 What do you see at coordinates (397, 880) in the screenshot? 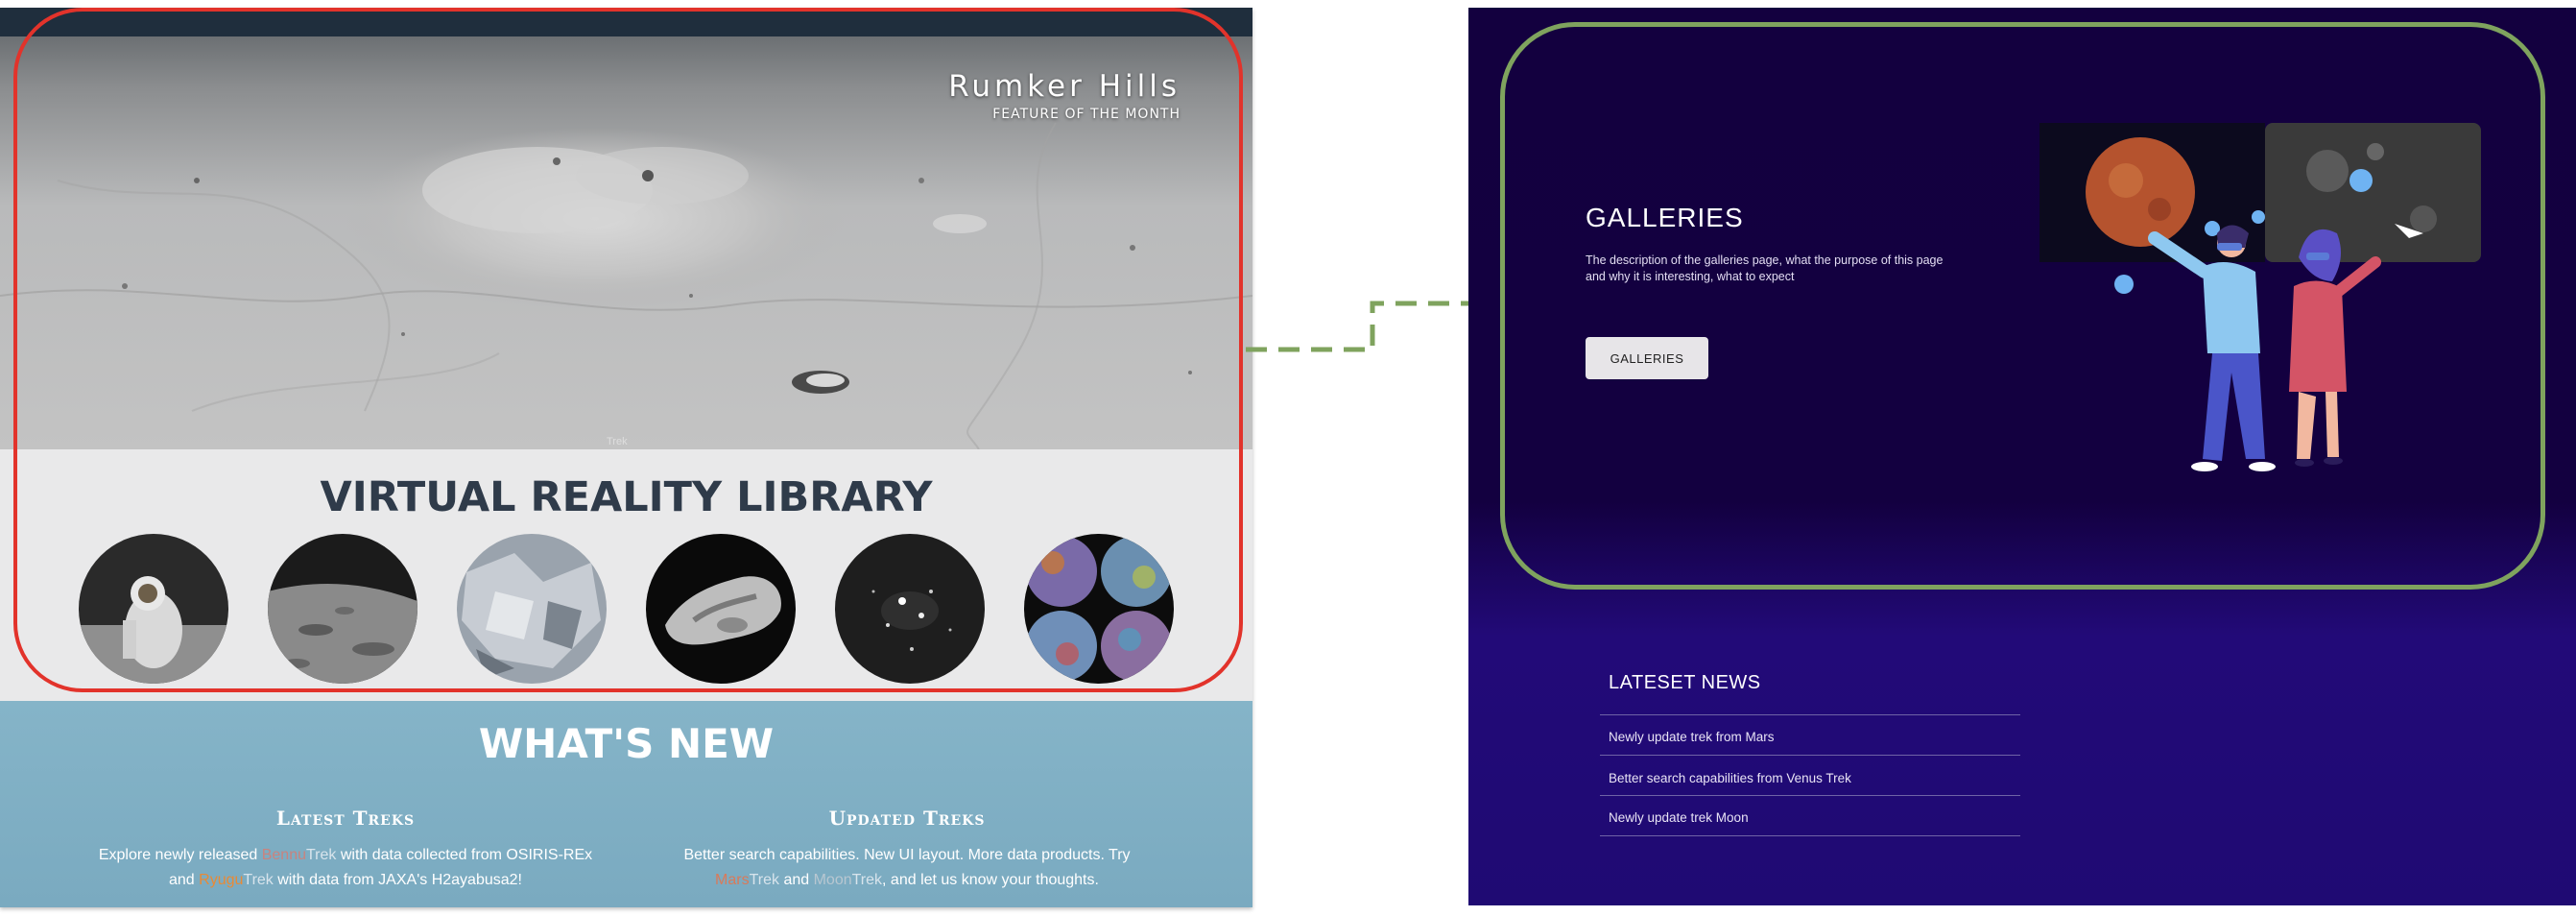
I see `text-span: with data from JAXA's H2ayabusa2!` at bounding box center [397, 880].